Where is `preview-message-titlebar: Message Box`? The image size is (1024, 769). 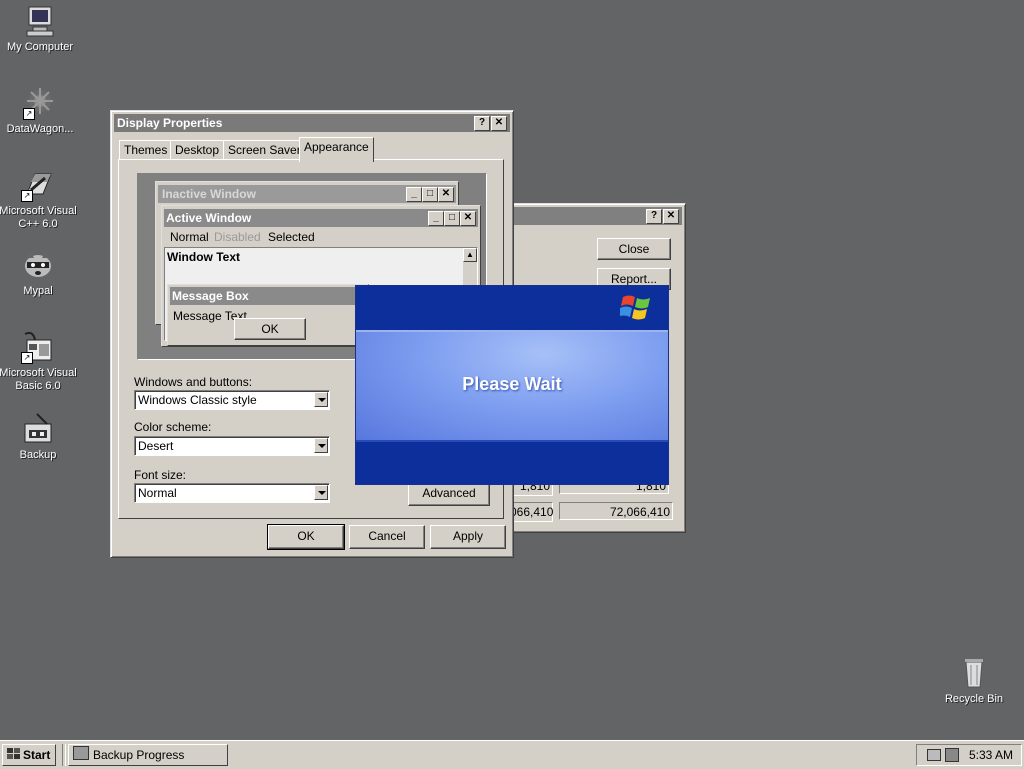 preview-message-titlebar: Message Box is located at coordinates (268, 296).